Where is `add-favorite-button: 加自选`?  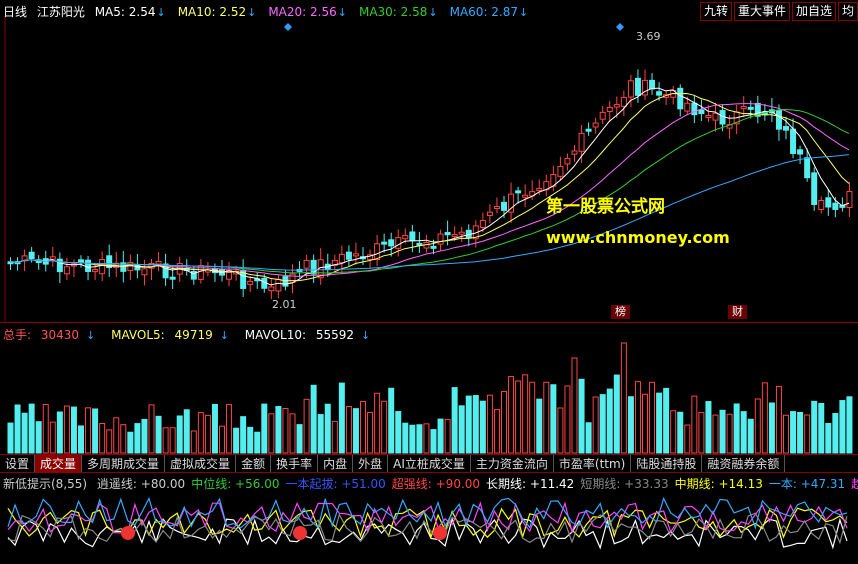
add-favorite-button: 加自选 is located at coordinates (813, 11).